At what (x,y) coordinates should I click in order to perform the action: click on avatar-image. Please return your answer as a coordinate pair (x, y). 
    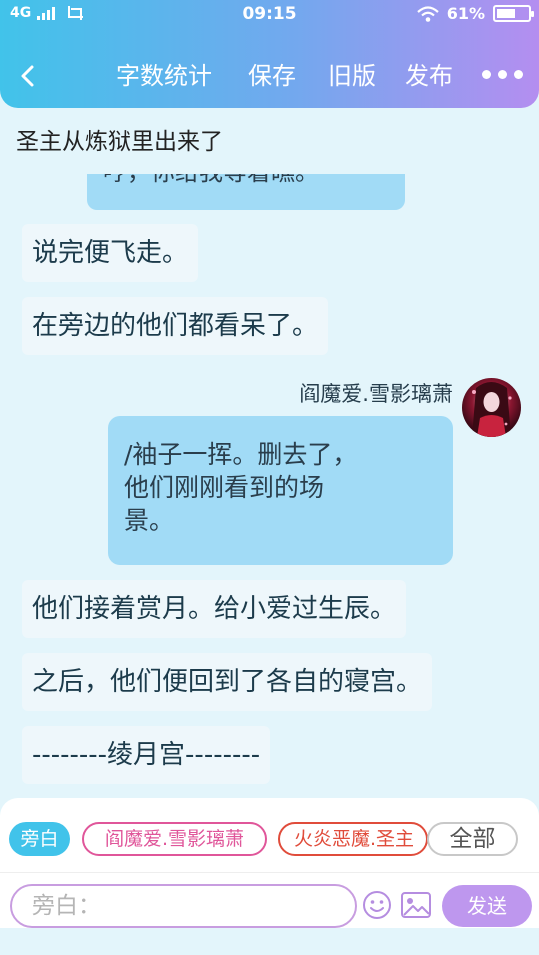
    Looking at the image, I should click on (491, 407).